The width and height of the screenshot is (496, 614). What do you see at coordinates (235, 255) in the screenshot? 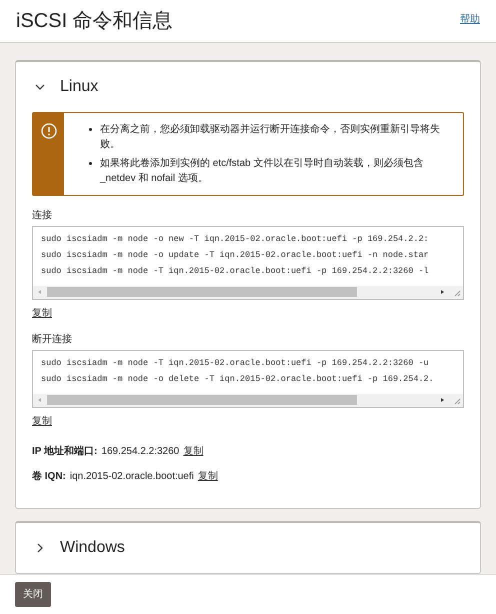
I see `code-line: sudo iscsiadm -m node -o update -T iqn.2015-02.oracle.boot:uefi -n node.star` at bounding box center [235, 255].